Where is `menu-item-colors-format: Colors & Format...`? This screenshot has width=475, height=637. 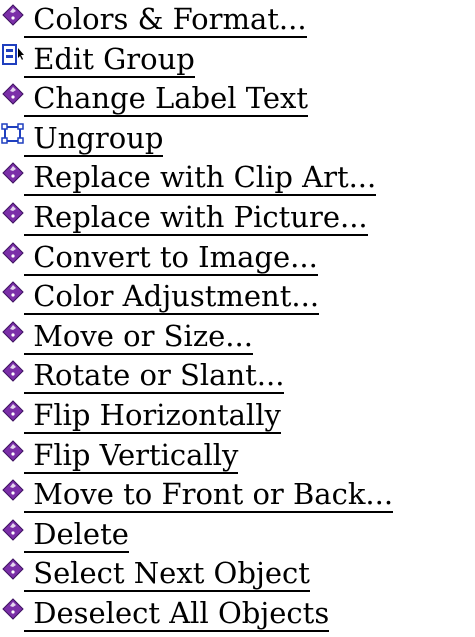
menu-item-colors-format: Colors & Format... is located at coordinates (237, 22).